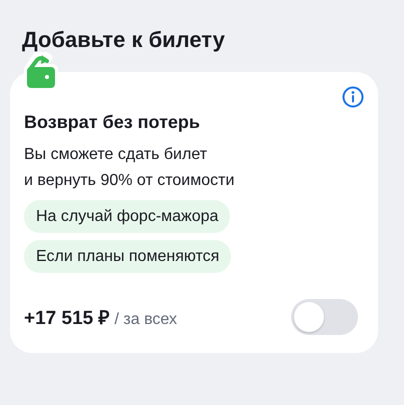 This screenshot has height=405, width=404. What do you see at coordinates (67, 318) in the screenshot?
I see `price: +17 515 ₽` at bounding box center [67, 318].